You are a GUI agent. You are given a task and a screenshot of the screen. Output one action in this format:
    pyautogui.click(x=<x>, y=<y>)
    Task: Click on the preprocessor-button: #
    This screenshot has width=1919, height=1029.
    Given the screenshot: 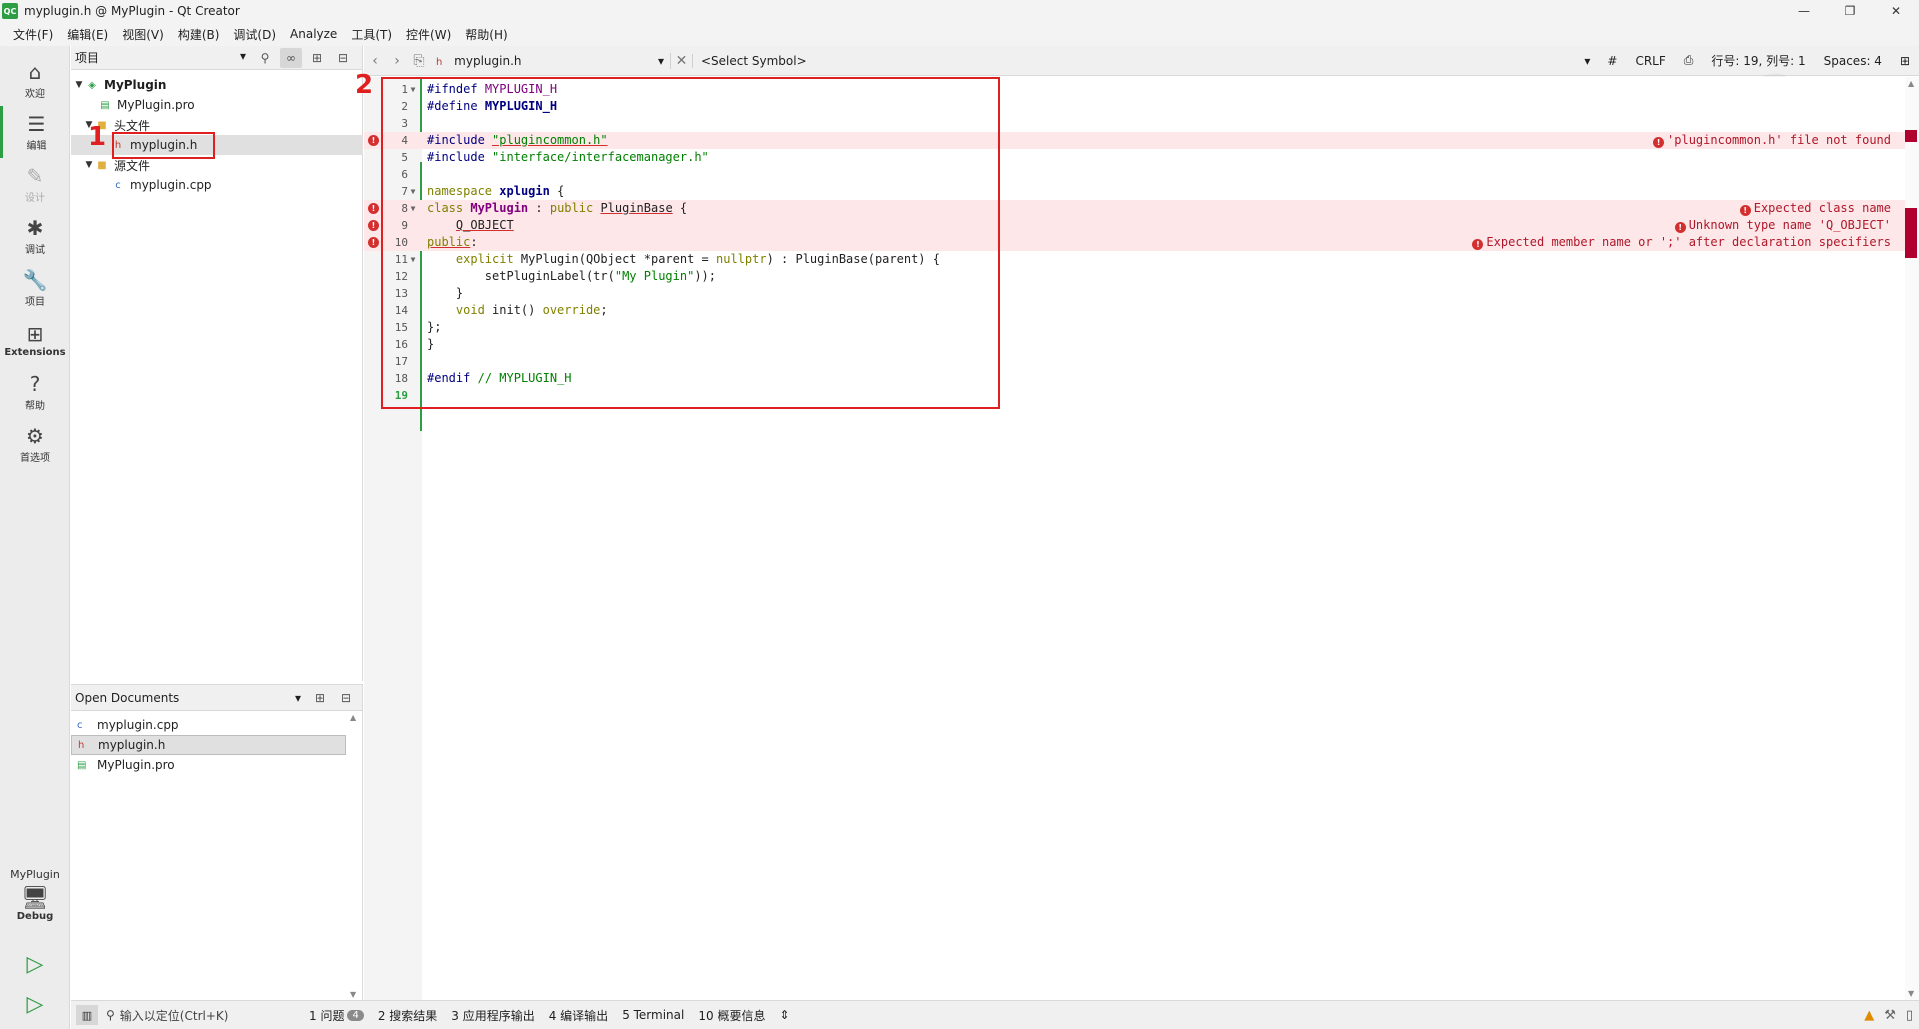 What is the action you would take?
    pyautogui.click(x=1612, y=61)
    